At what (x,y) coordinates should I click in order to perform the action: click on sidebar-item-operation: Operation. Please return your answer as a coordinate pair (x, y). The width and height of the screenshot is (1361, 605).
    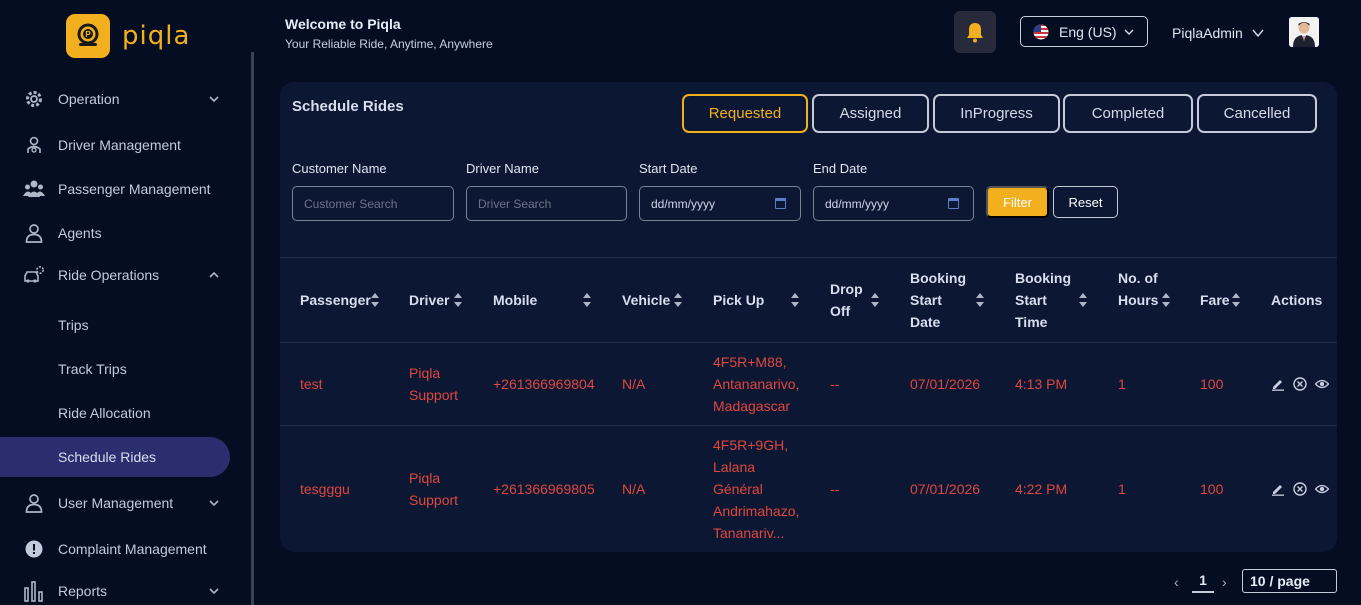
    Looking at the image, I should click on (116, 99).